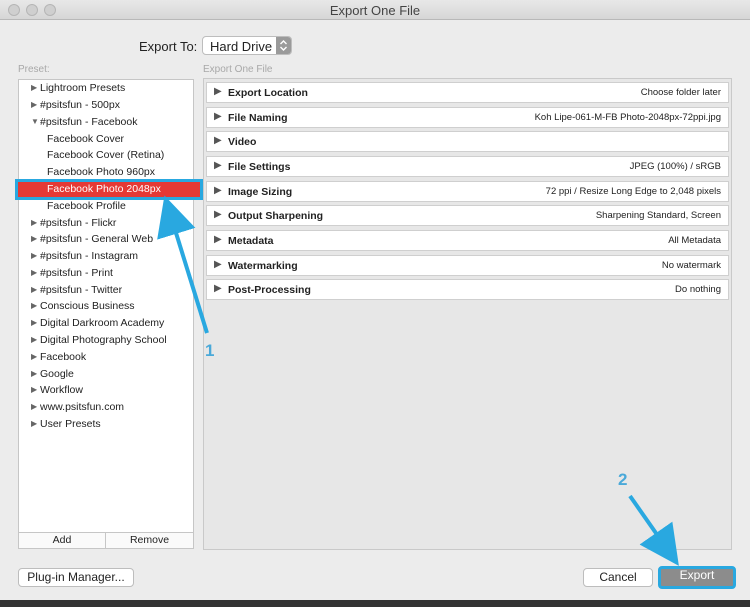 The width and height of the screenshot is (750, 607). What do you see at coordinates (57, 374) in the screenshot?
I see `preset-label-text: Google` at bounding box center [57, 374].